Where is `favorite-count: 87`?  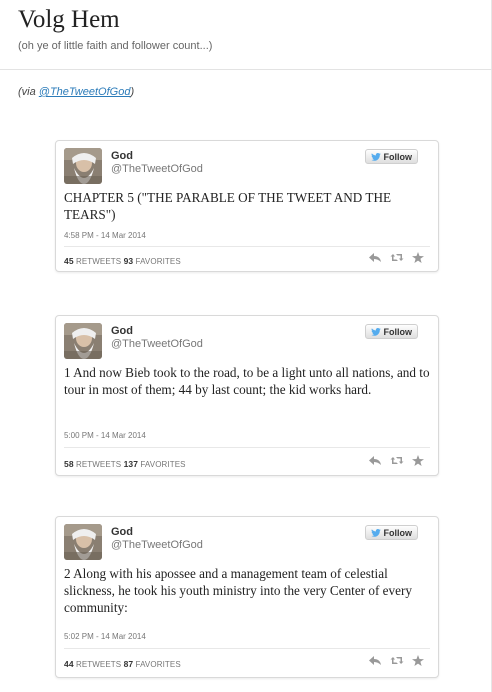
favorite-count: 87 is located at coordinates (129, 664).